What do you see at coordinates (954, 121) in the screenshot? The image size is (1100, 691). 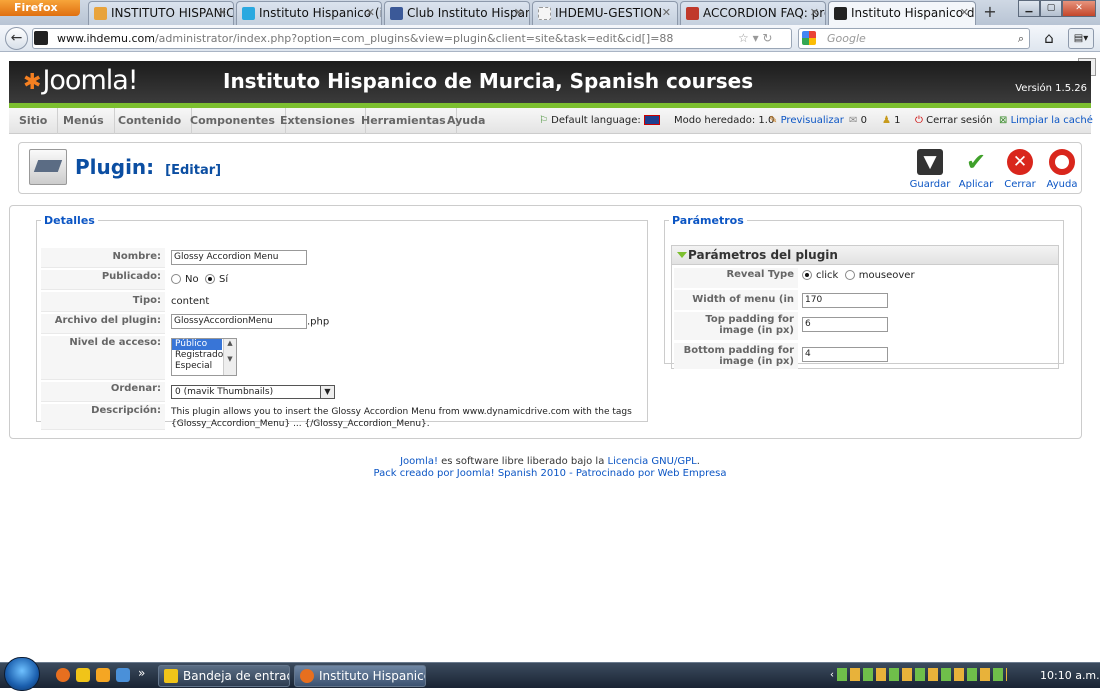 I see `logout-link: ⏻ Cerrar sesión` at bounding box center [954, 121].